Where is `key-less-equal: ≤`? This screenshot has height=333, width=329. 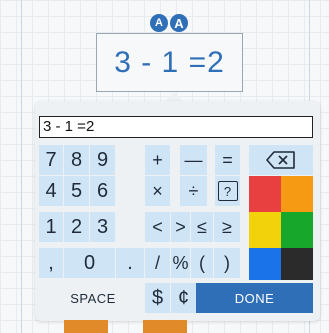
key-less-equal: ≤ is located at coordinates (202, 227).